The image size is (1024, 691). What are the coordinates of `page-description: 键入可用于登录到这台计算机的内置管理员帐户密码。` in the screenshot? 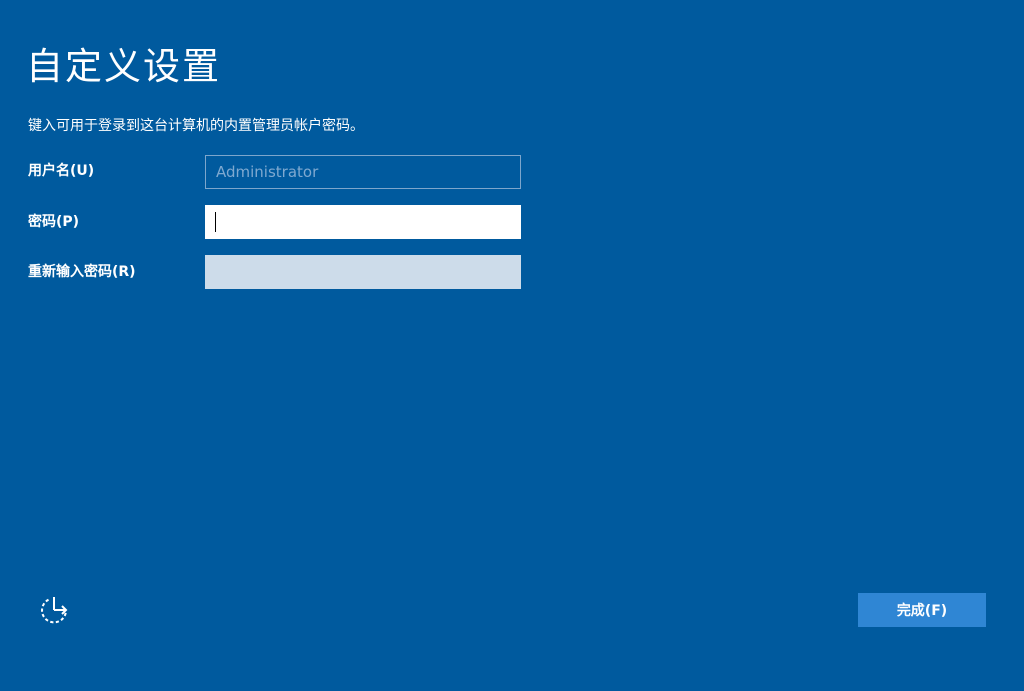 It's located at (196, 126).